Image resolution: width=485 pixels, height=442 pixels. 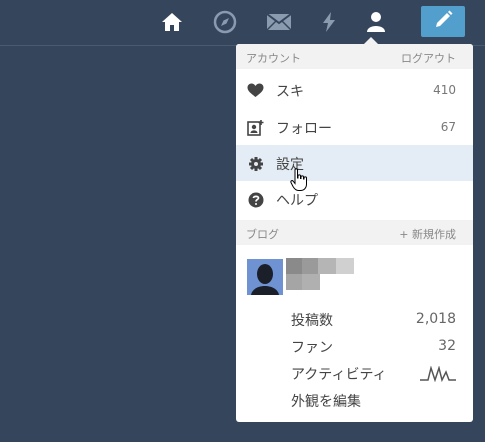 I want to click on activity-stat: アクティビティ, so click(x=354, y=373).